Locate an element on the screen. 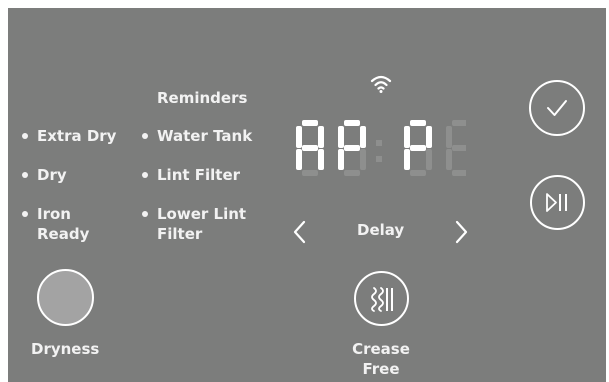 The height and width of the screenshot is (382, 609). digit-2-segment-c is located at coordinates (363, 159).